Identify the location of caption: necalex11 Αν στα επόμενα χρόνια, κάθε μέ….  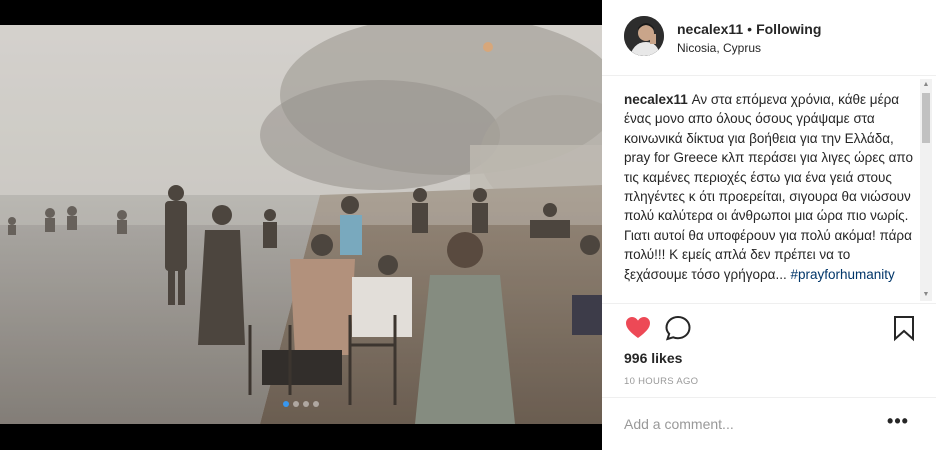
(769, 187).